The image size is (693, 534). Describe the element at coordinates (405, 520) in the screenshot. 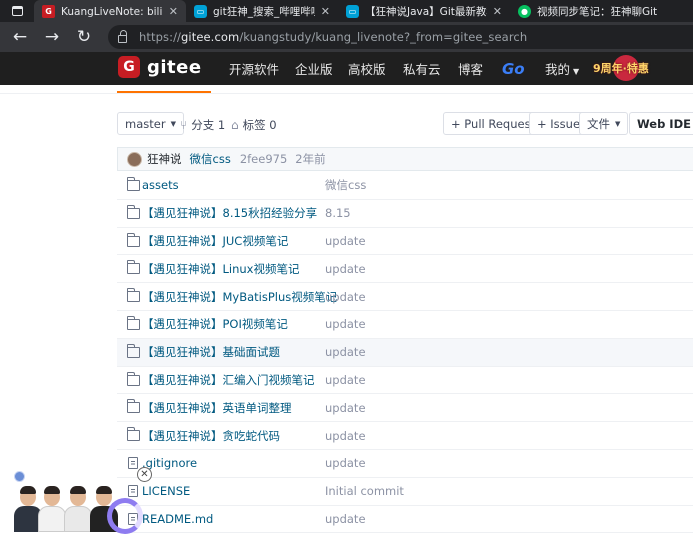

I see `file-row: README.md update` at that location.